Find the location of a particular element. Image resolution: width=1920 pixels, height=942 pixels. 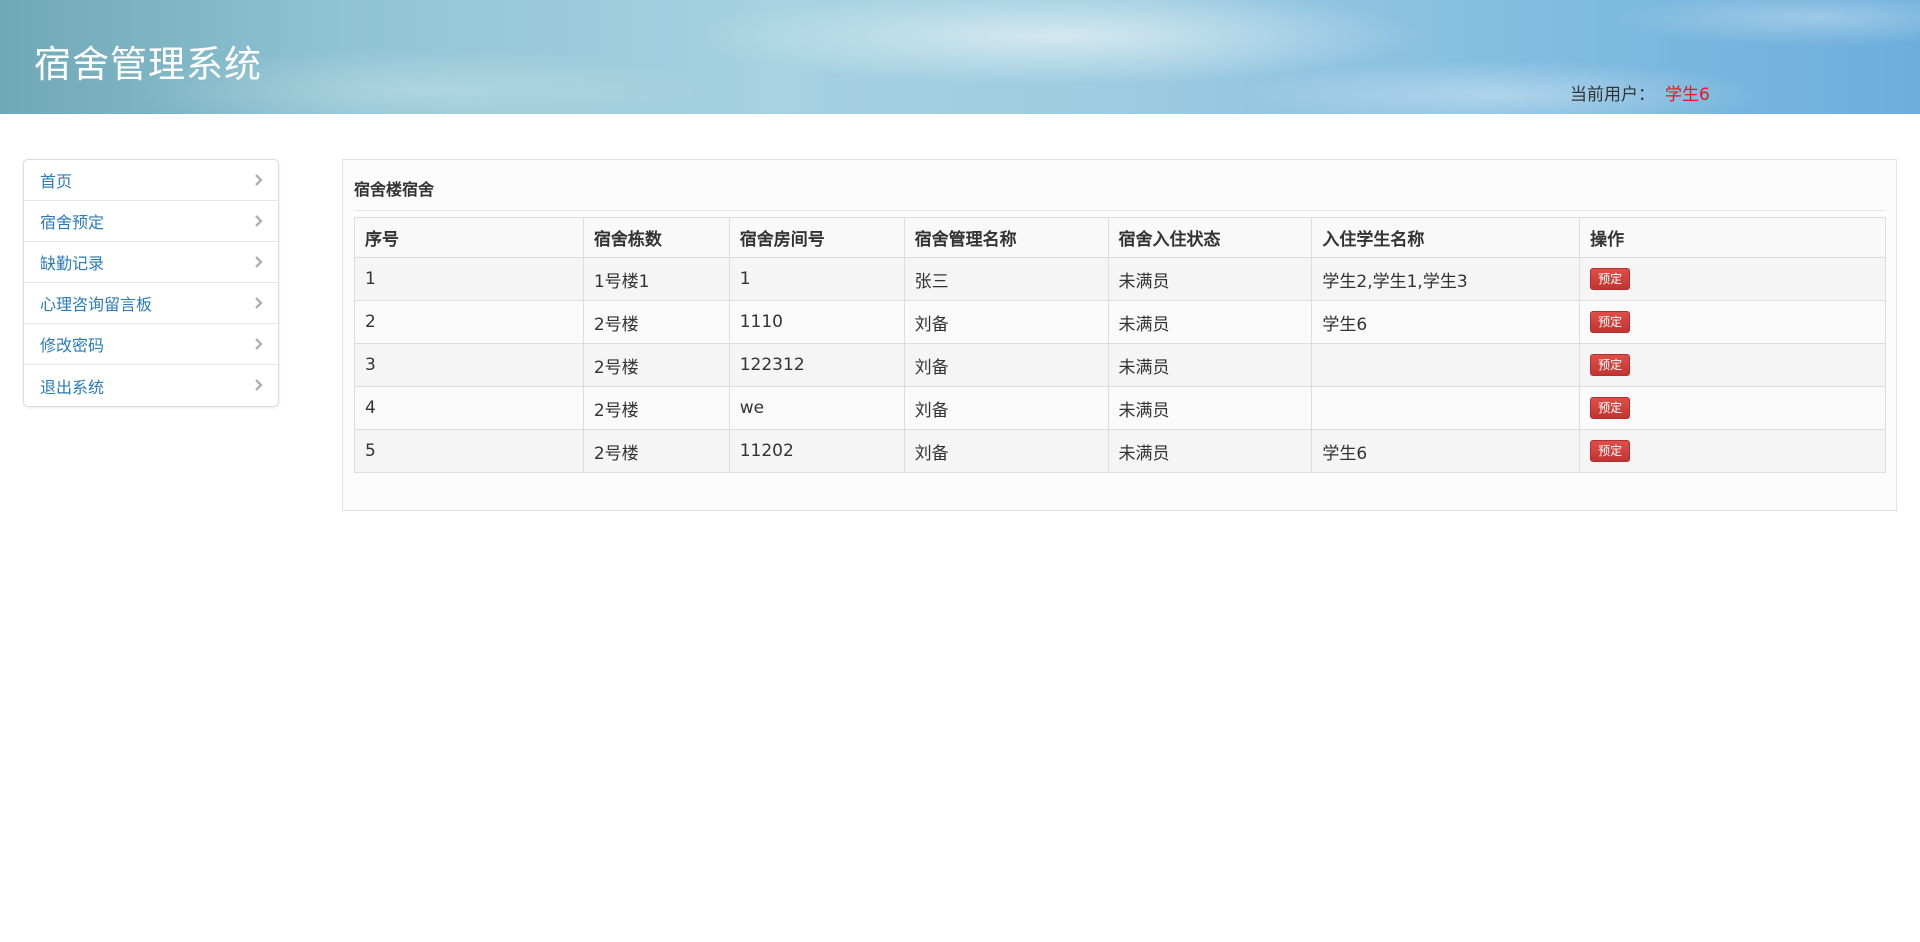

table-header-row: 序号 宿舍栋数 宿舍房间号 宿舍管理名称 宿舍入住状态 入住学生名称 操作 is located at coordinates (1120, 237).